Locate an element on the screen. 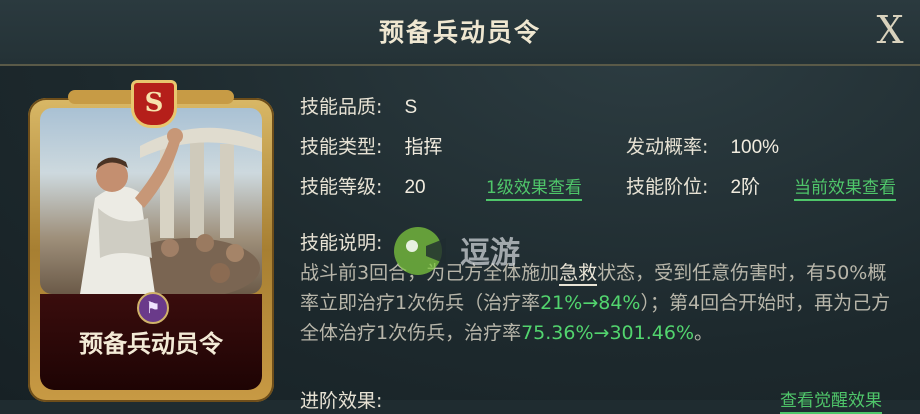 The height and width of the screenshot is (414, 920). quality-value: S is located at coordinates (411, 107).